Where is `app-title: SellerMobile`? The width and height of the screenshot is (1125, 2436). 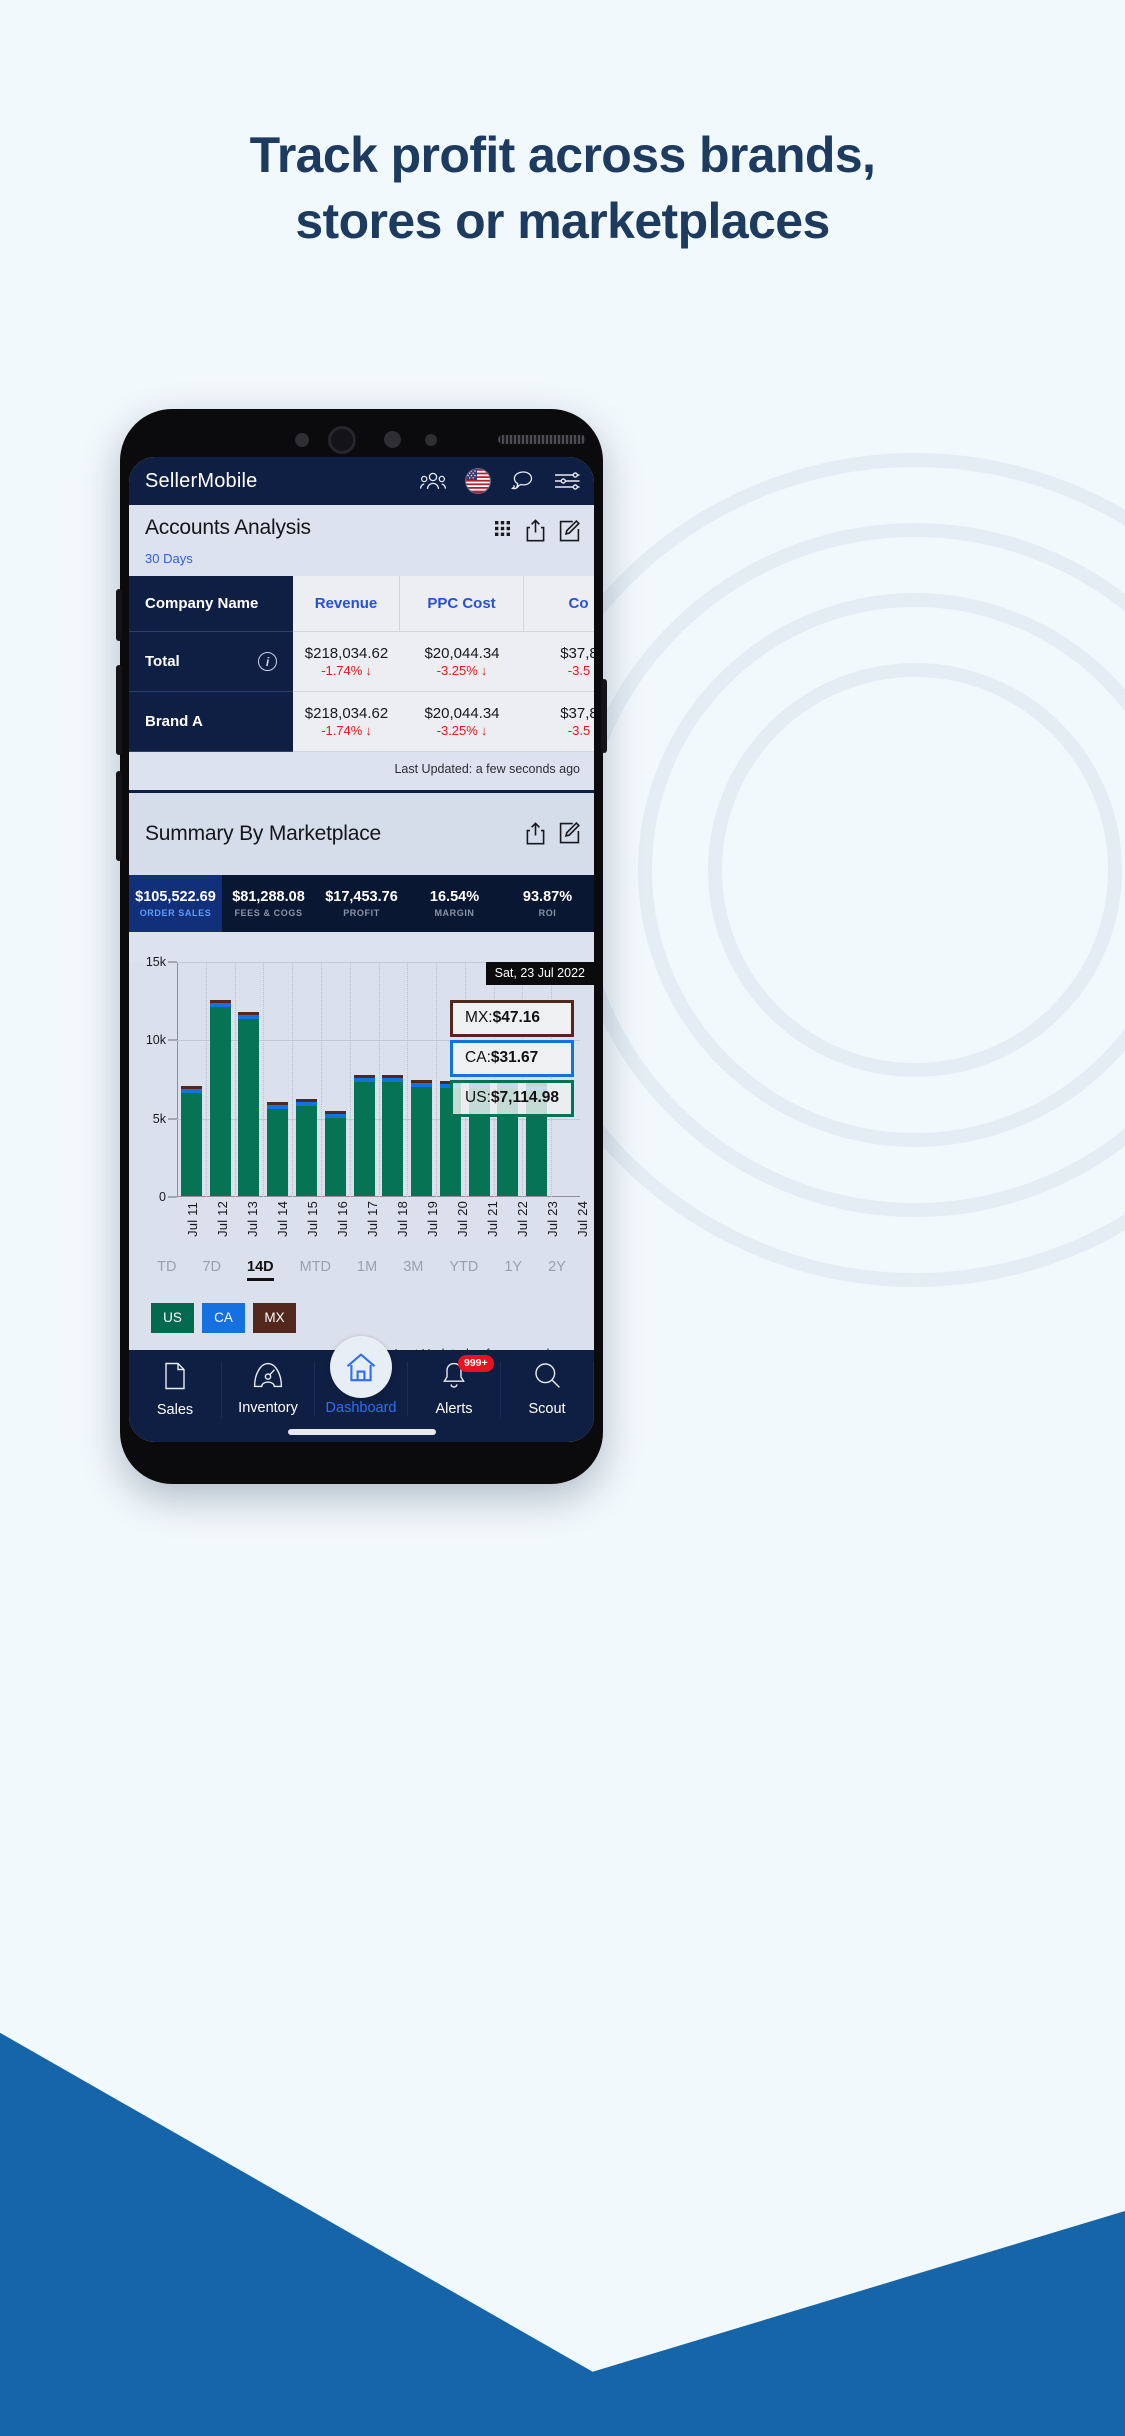
app-title: SellerMobile is located at coordinates (201, 480).